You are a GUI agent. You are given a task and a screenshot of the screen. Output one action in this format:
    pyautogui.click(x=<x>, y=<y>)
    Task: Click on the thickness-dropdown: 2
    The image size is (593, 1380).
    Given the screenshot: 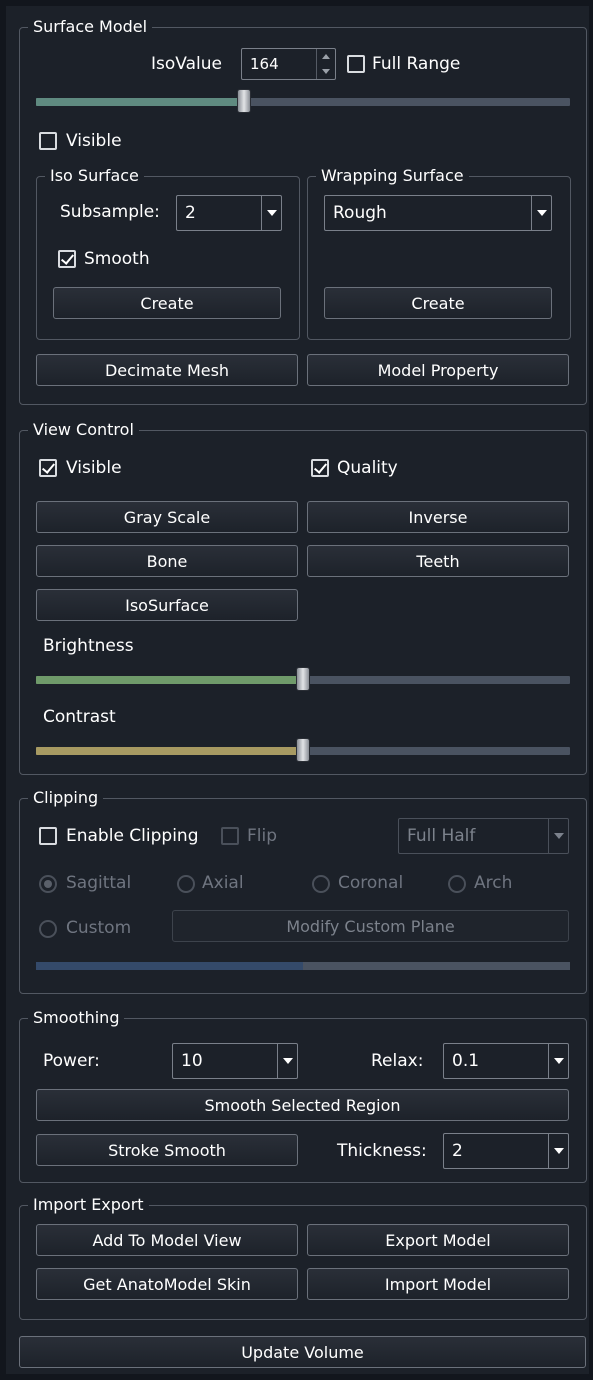 What is the action you would take?
    pyautogui.click(x=506, y=1151)
    